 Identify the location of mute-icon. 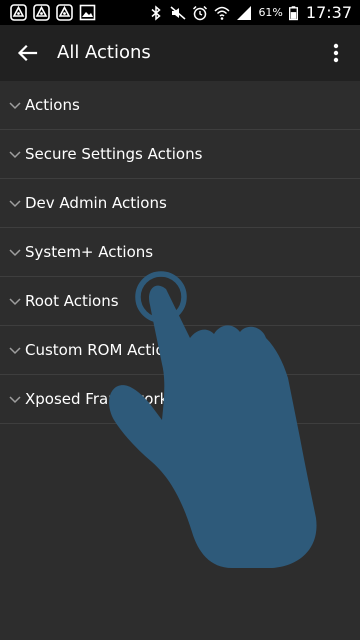
(178, 12).